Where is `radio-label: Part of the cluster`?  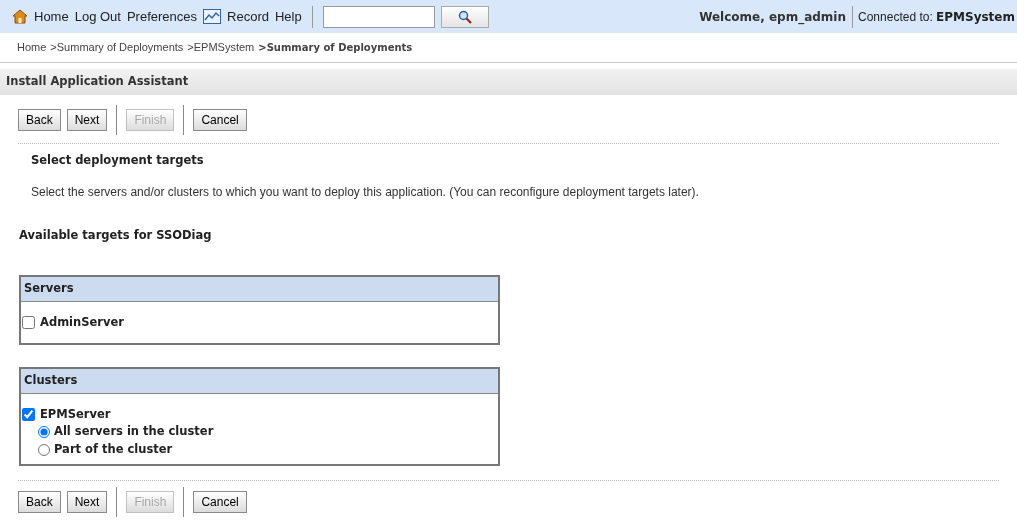 radio-label: Part of the cluster is located at coordinates (113, 450).